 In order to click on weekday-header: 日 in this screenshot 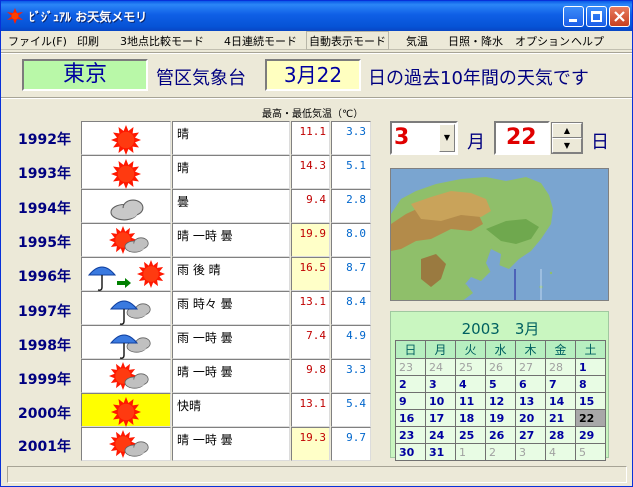, I will do `click(410, 349)`.